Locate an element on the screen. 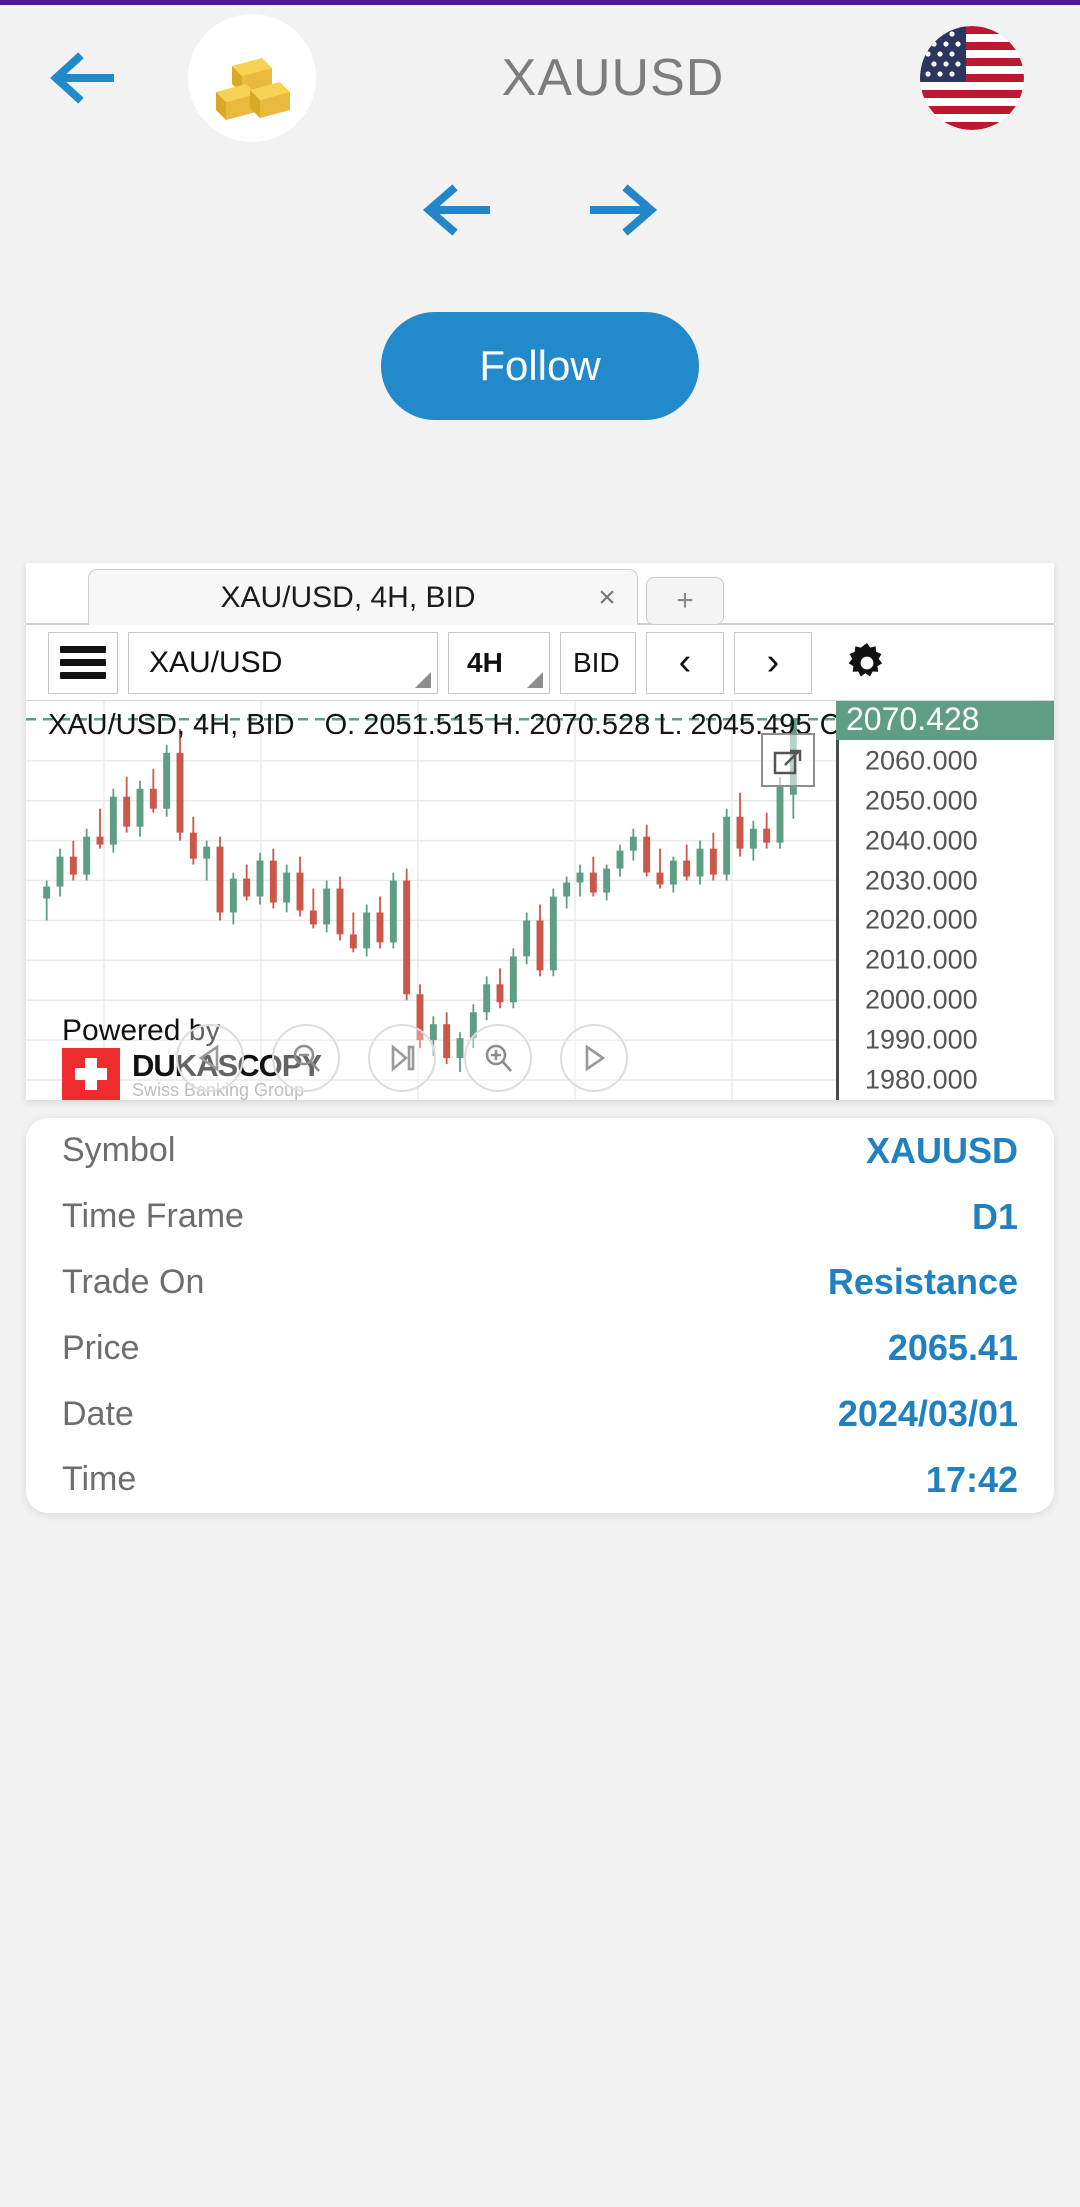  gold-bars-icon is located at coordinates (252, 77).